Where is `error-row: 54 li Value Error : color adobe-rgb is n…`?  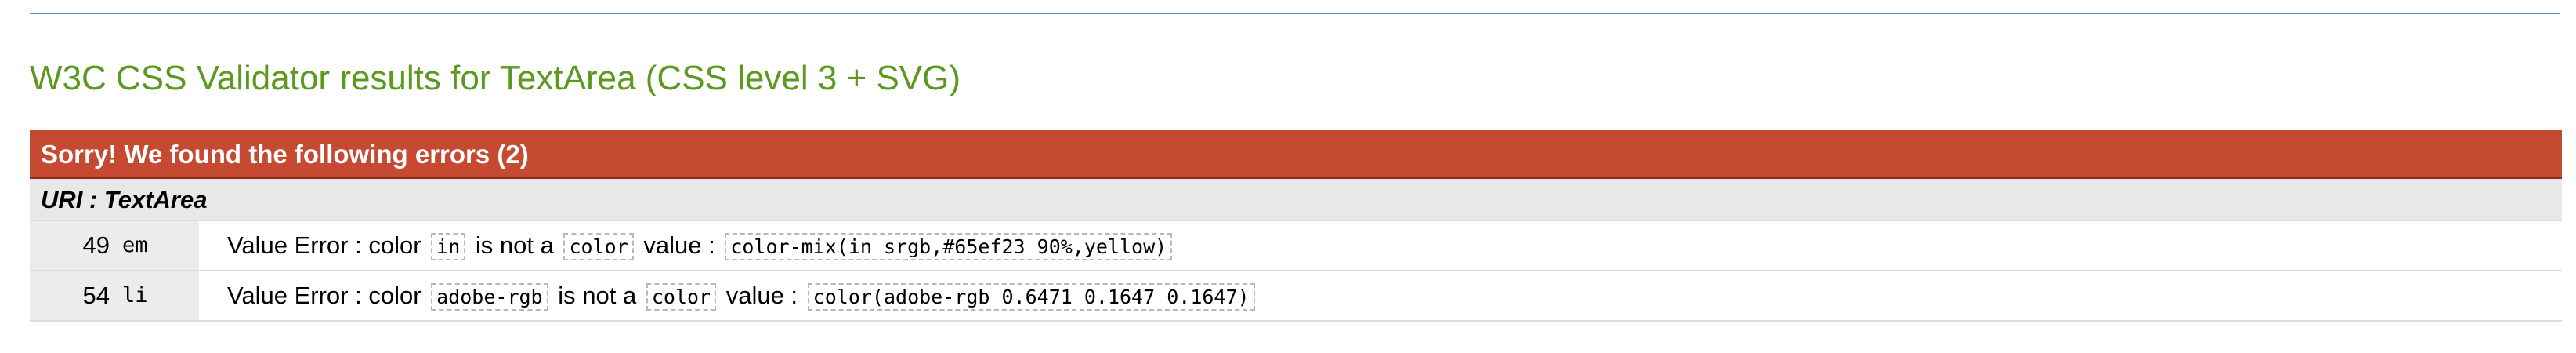
error-row: 54 li Value Error : color adobe-rgb is n… is located at coordinates (1296, 296).